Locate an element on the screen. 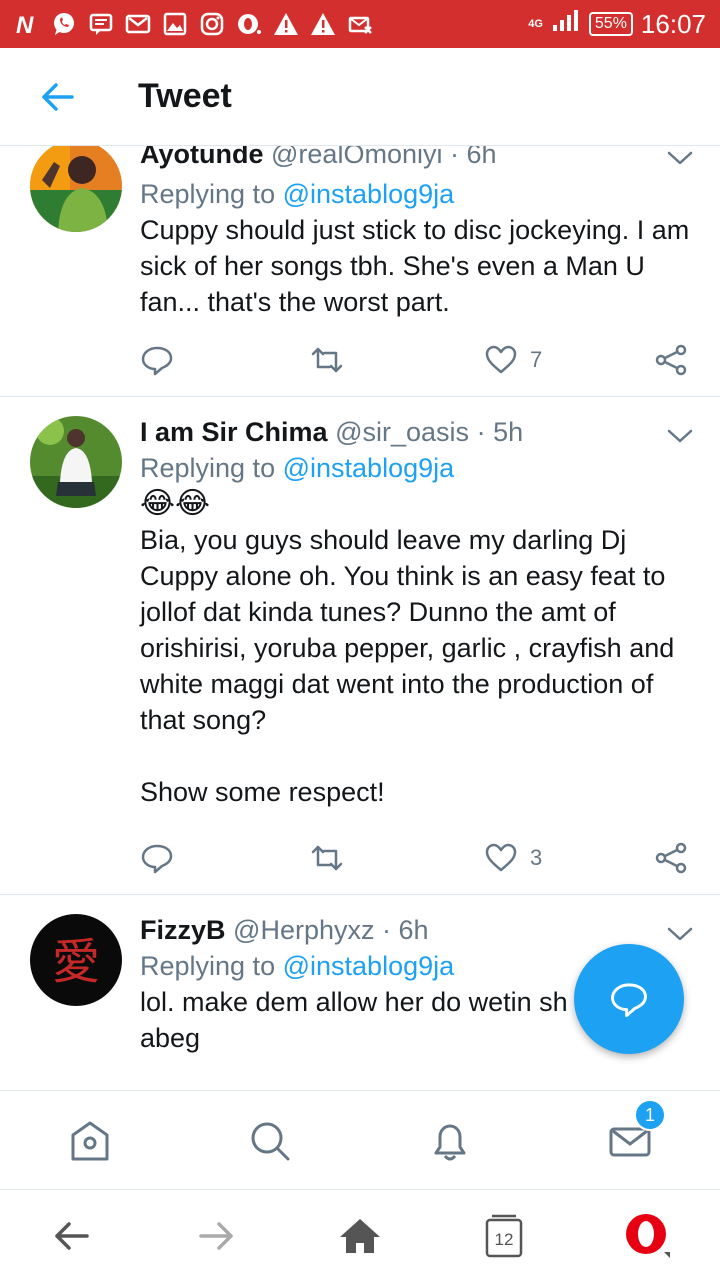 This screenshot has width=720, height=1280. clock: 16:07 is located at coordinates (673, 23).